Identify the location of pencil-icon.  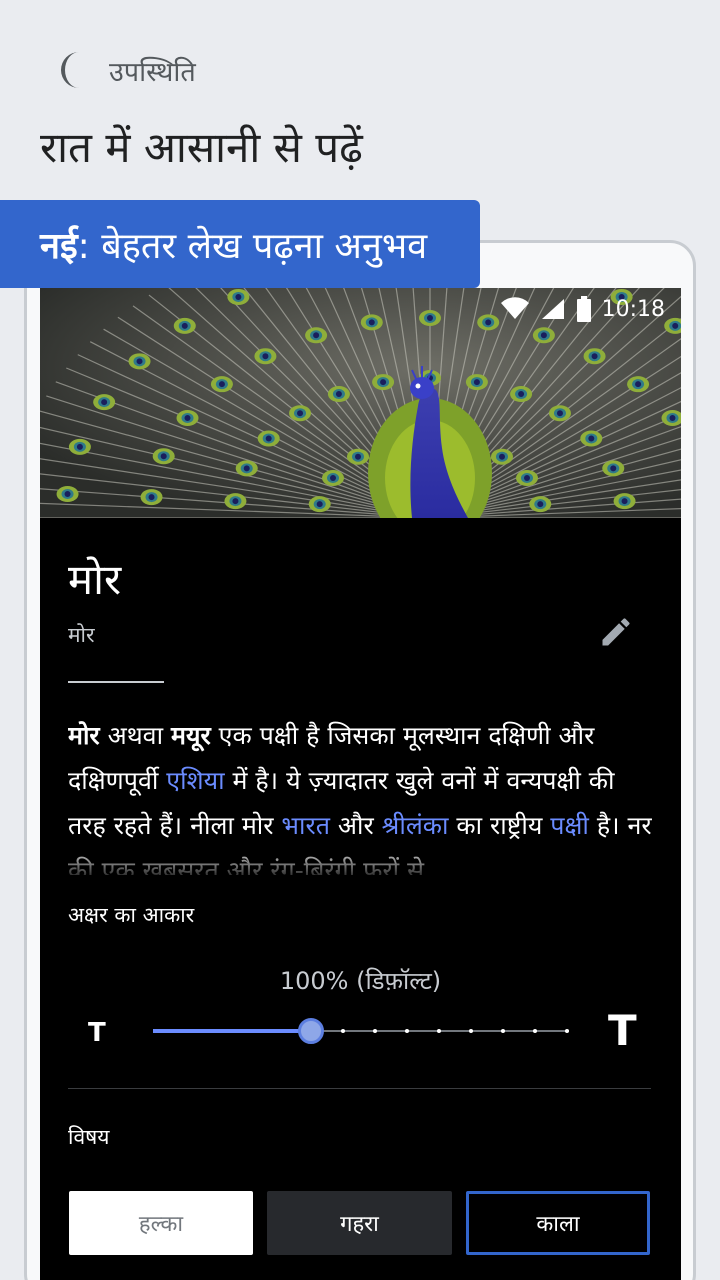
(616, 632).